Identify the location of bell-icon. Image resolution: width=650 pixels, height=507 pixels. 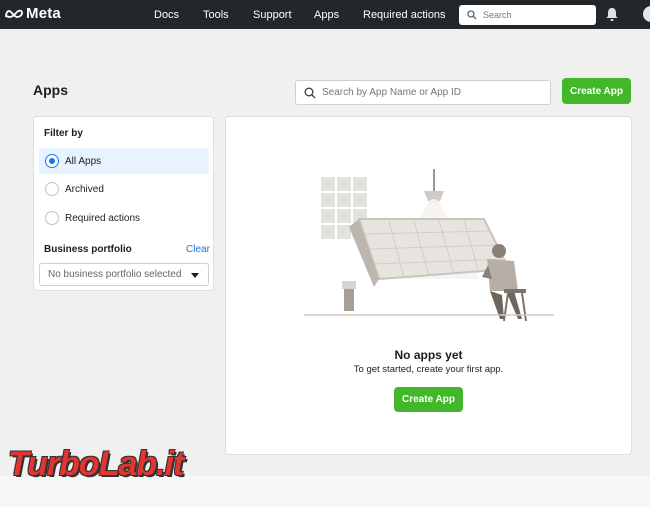
(612, 14).